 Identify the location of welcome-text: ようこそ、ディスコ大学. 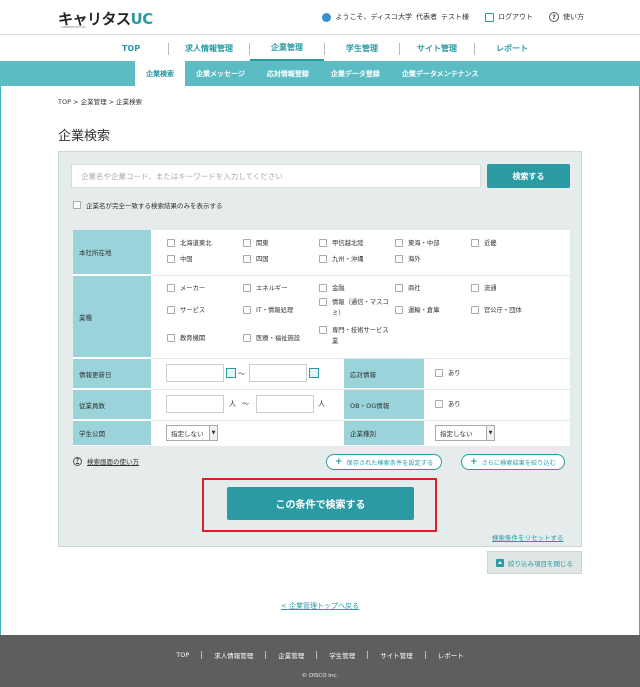
(373, 17).